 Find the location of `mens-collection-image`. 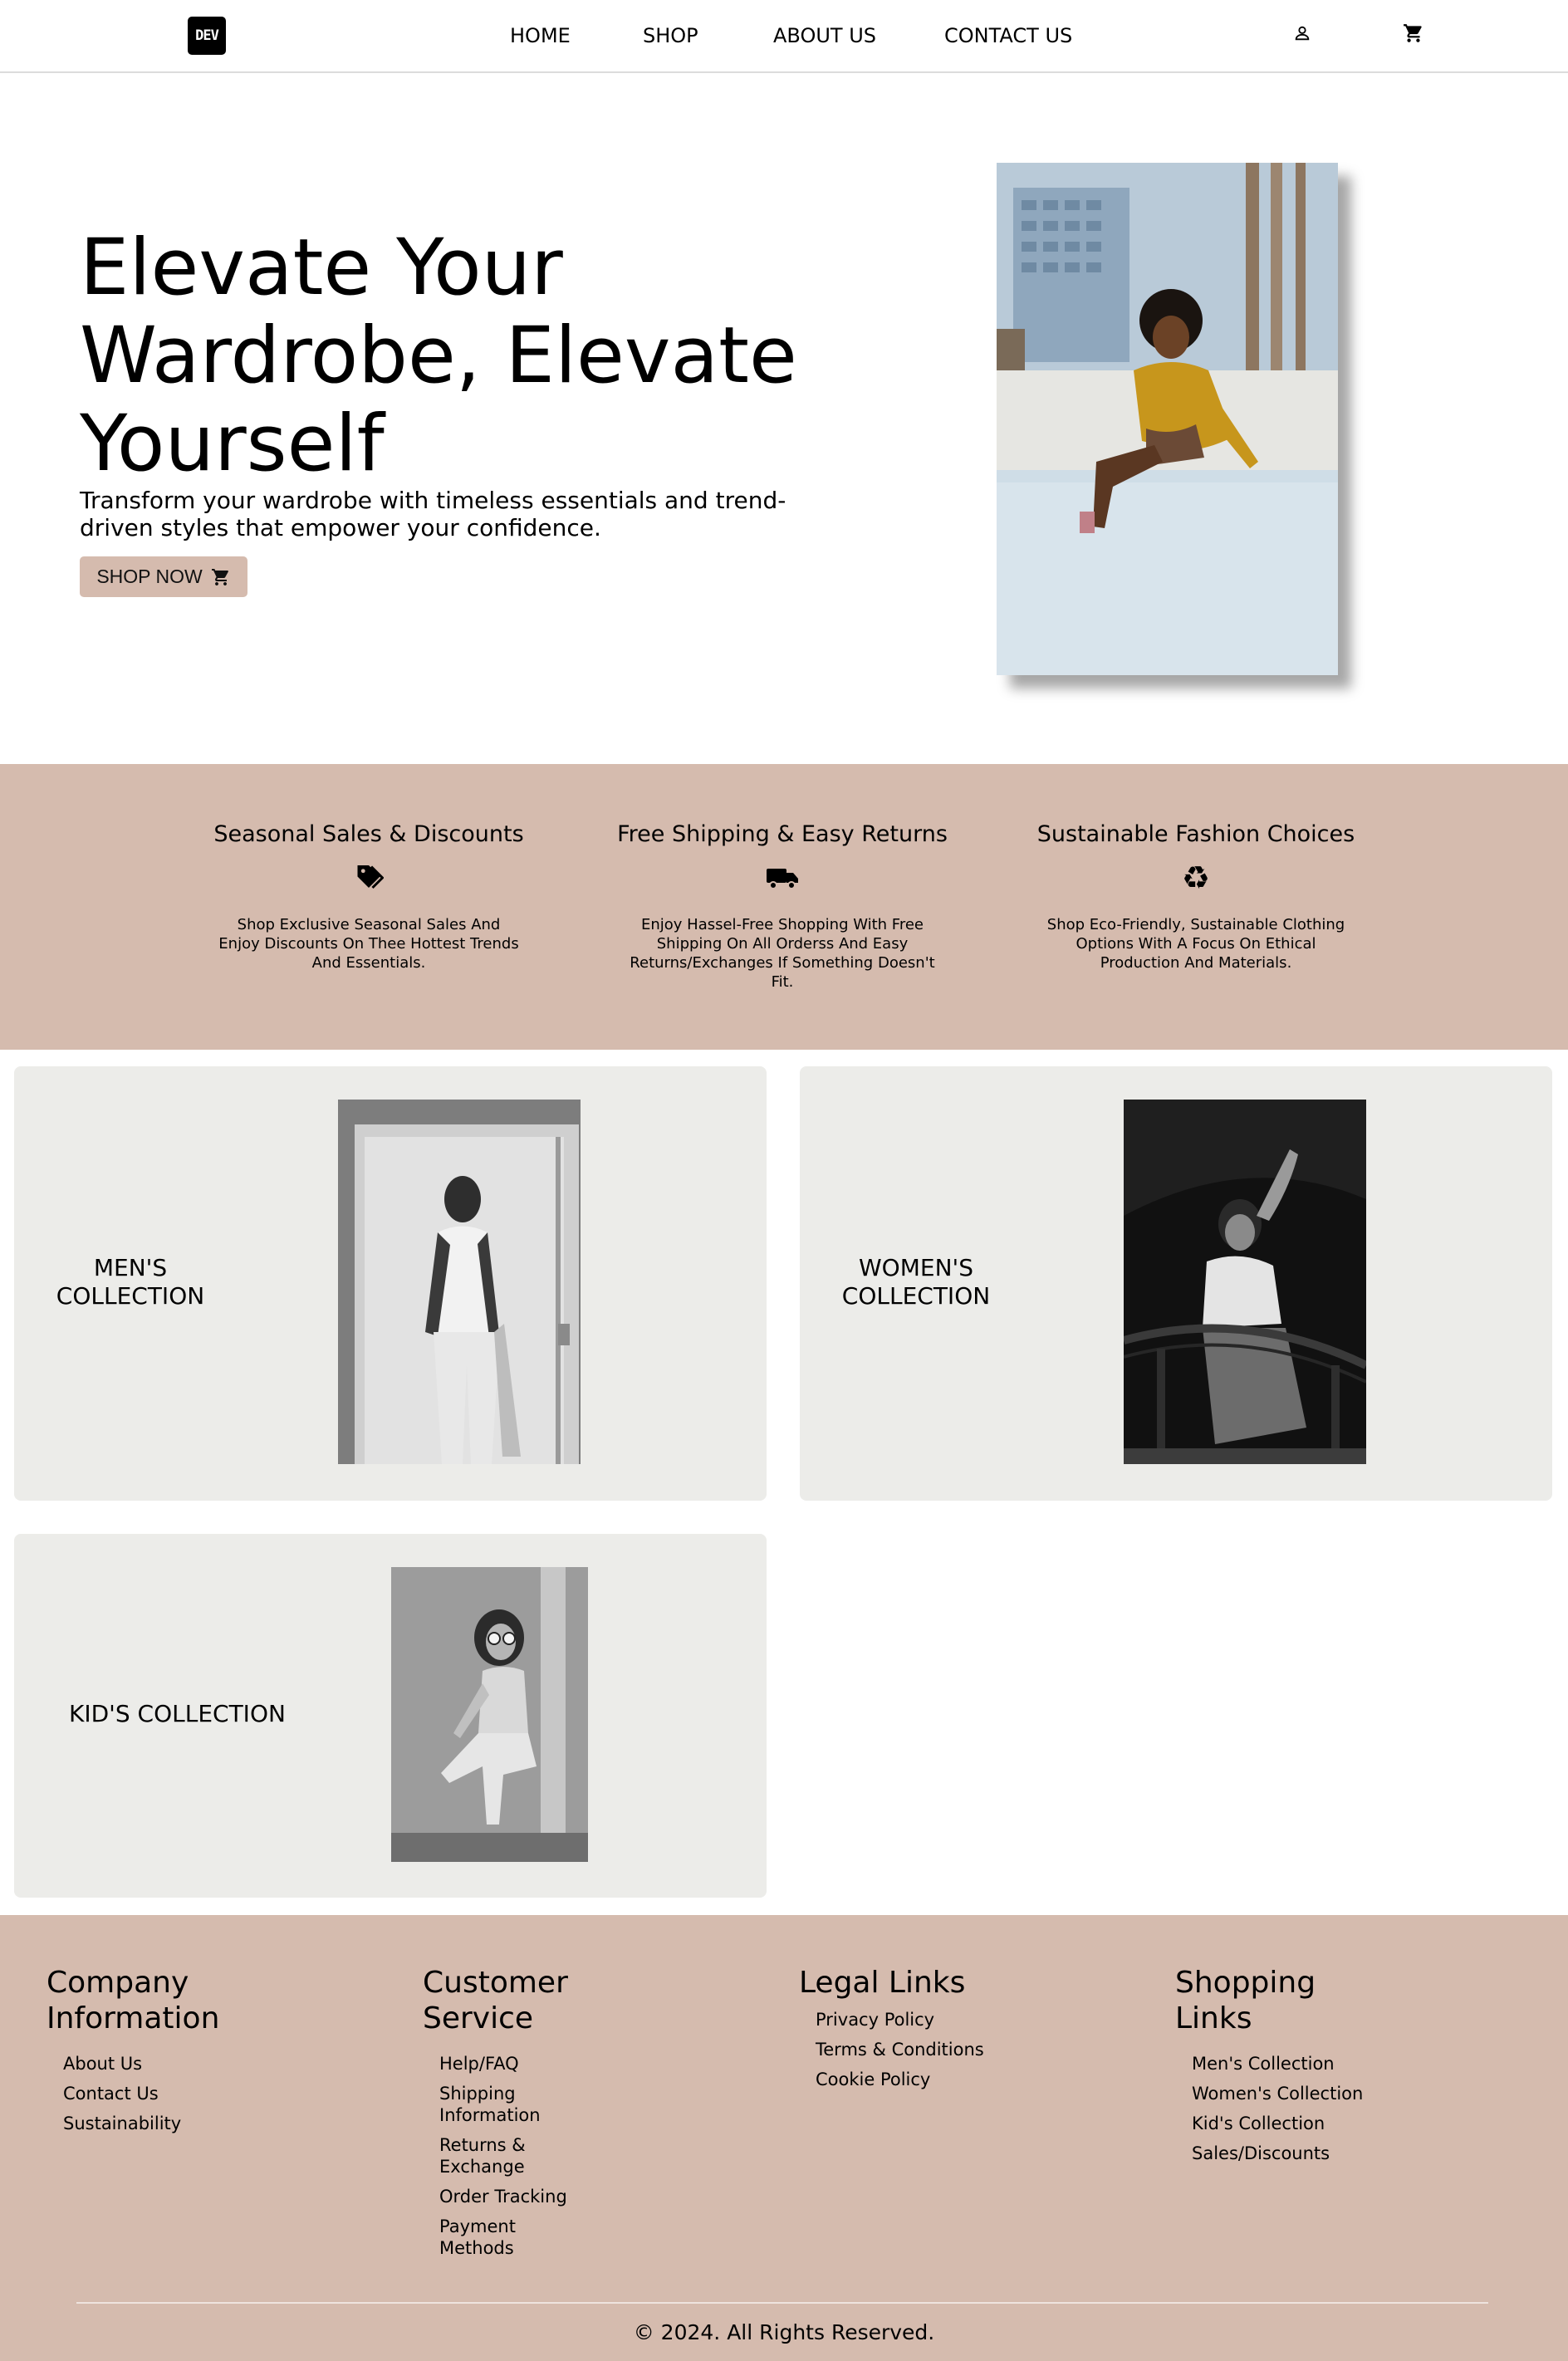

mens-collection-image is located at coordinates (460, 1282).